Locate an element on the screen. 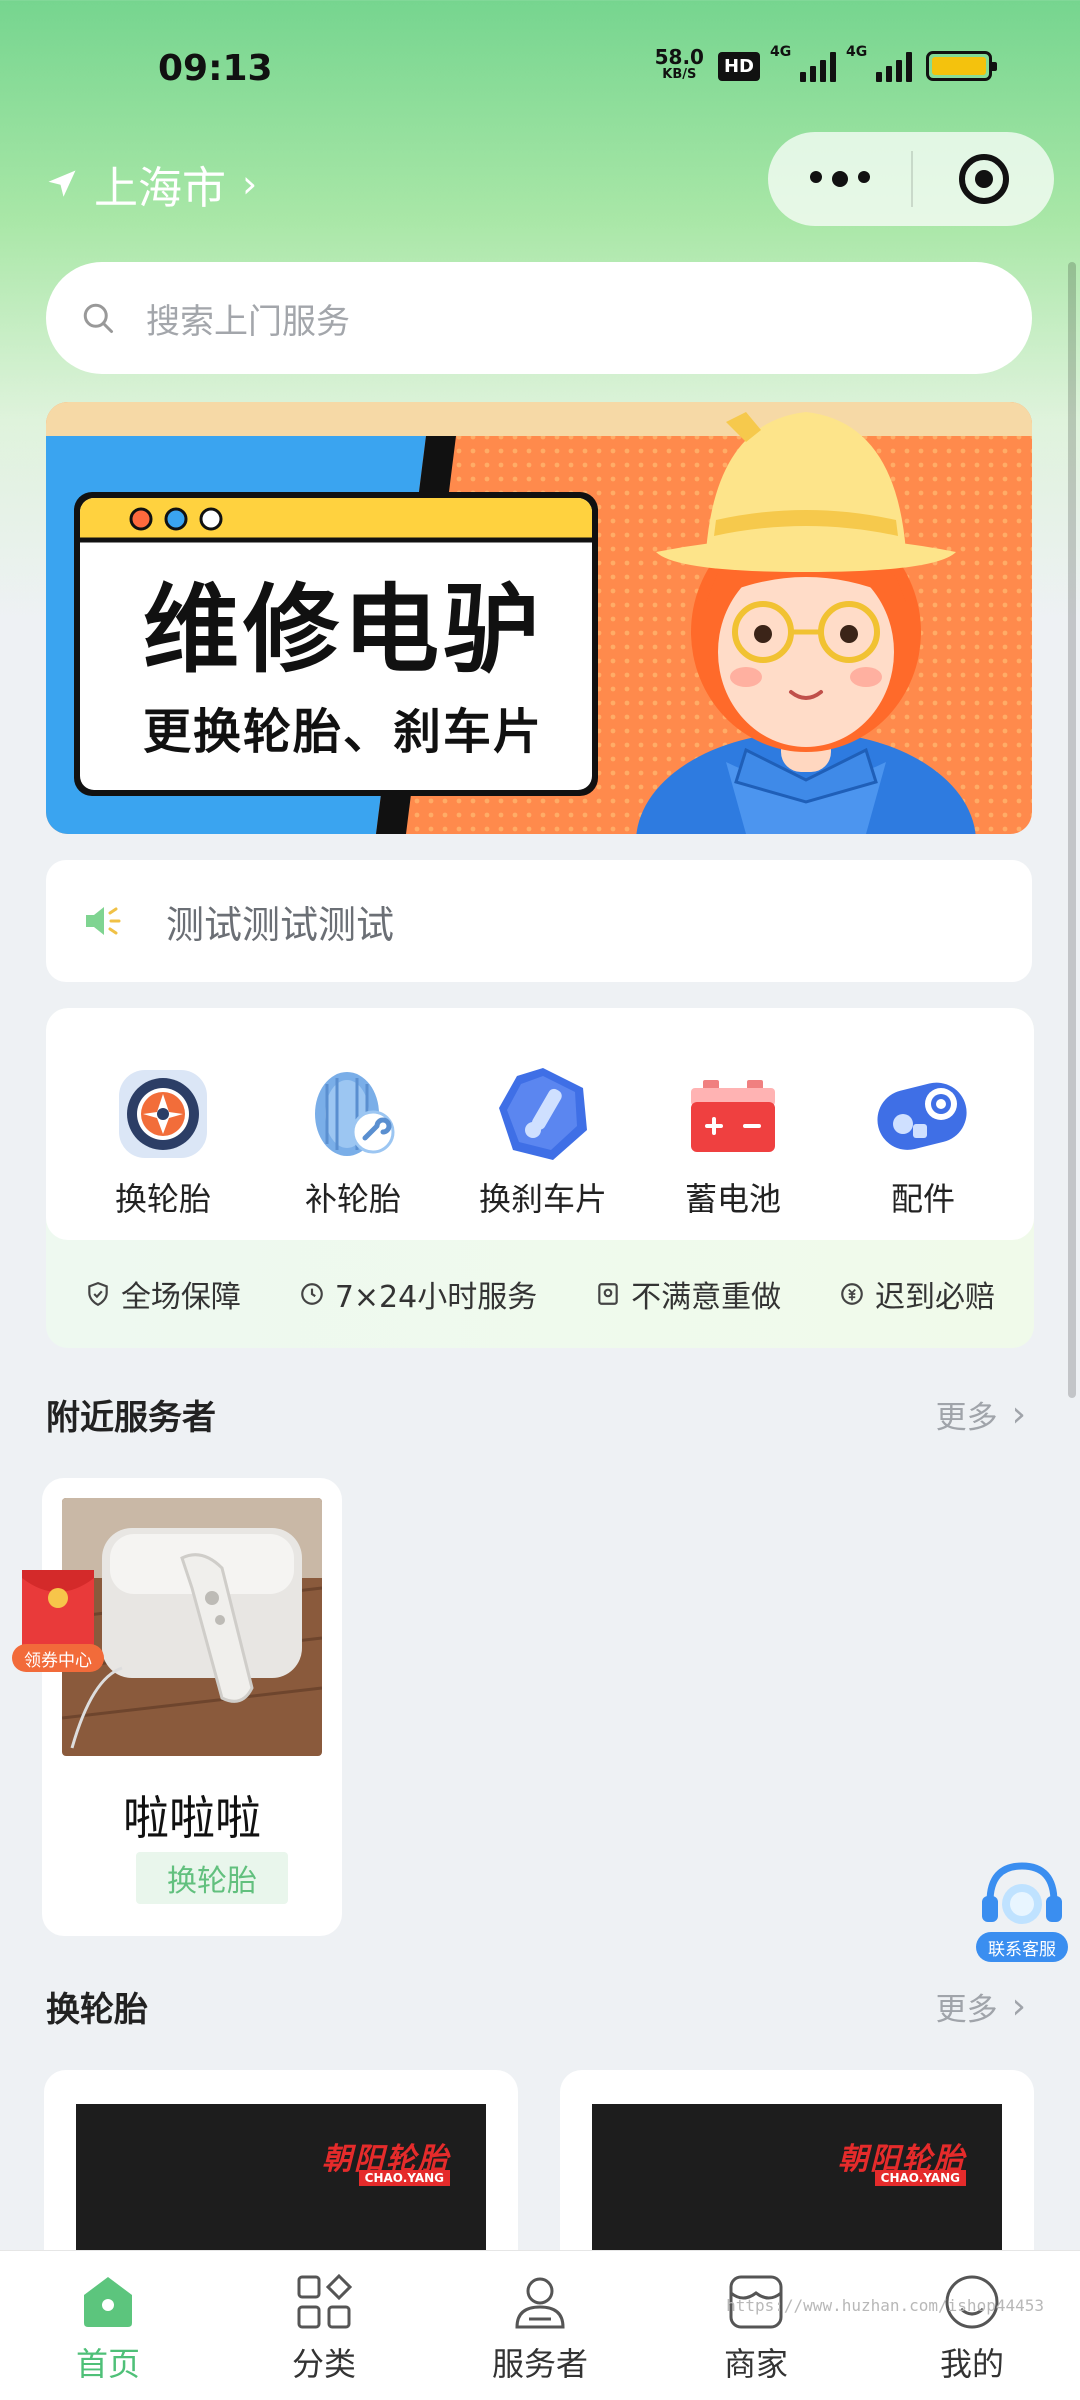 The width and height of the screenshot is (1080, 2400). search-placeholder: 搜索上门服务 is located at coordinates (248, 321).